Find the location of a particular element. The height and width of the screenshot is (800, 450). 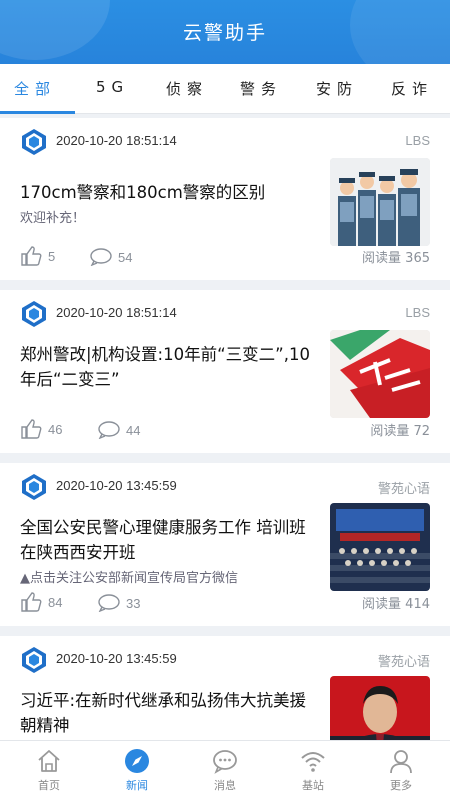

article-title: 170cm警察和180cm警察的区别 is located at coordinates (166, 192).